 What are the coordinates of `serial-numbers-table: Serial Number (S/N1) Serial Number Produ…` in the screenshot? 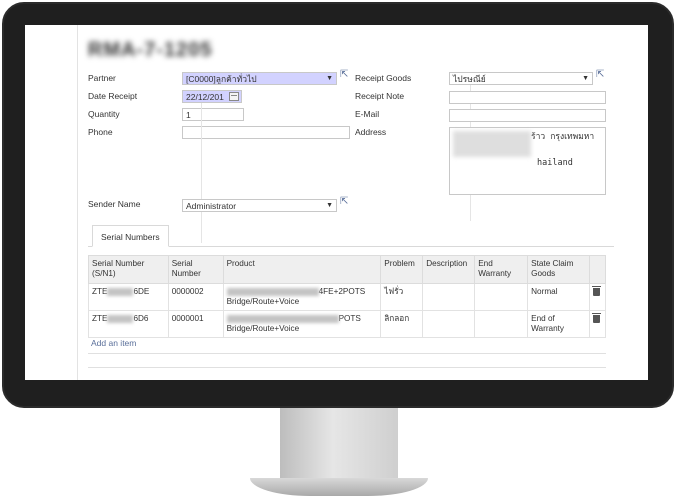 It's located at (347, 296).